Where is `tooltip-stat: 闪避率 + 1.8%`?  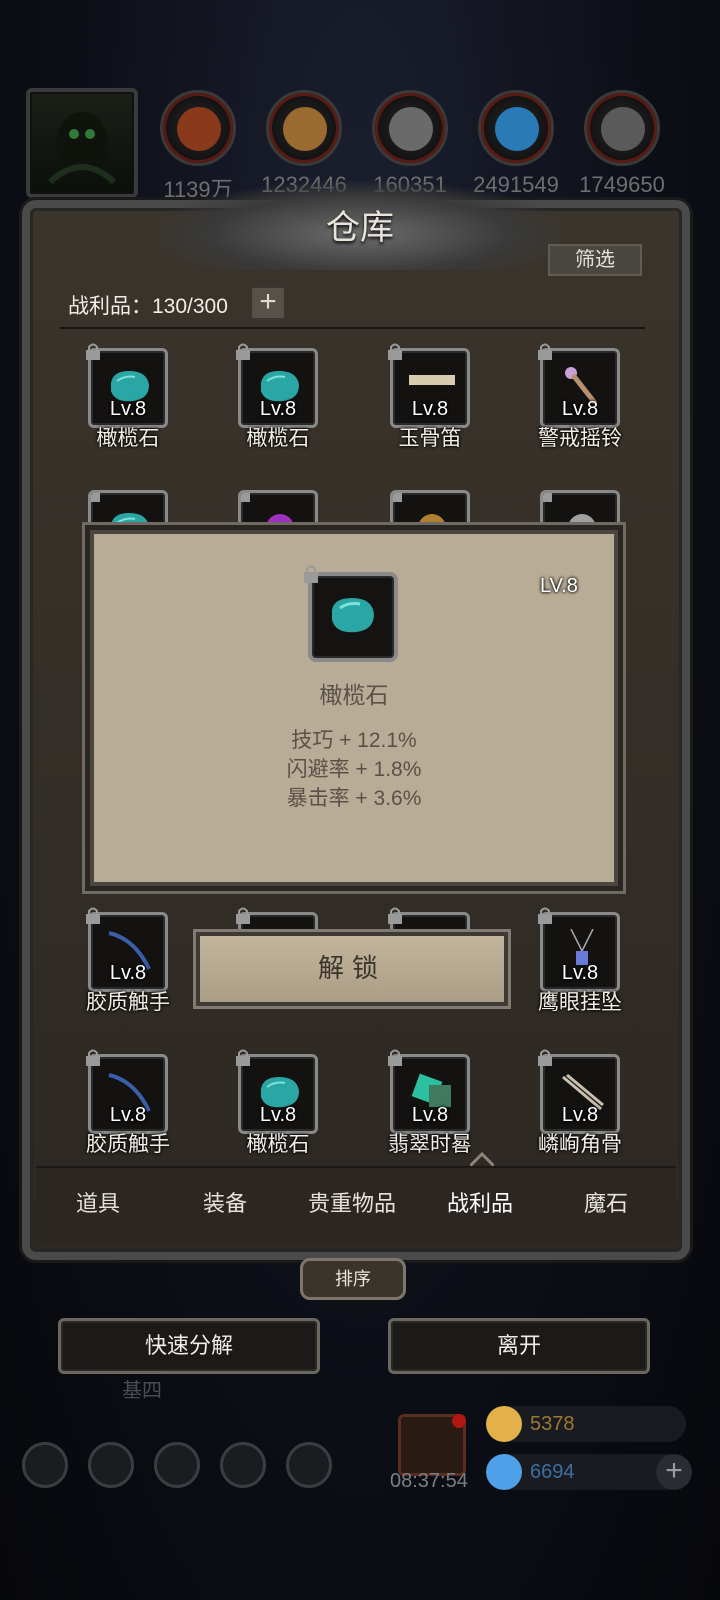
tooltip-stat: 闪避率 + 1.8% is located at coordinates (354, 769).